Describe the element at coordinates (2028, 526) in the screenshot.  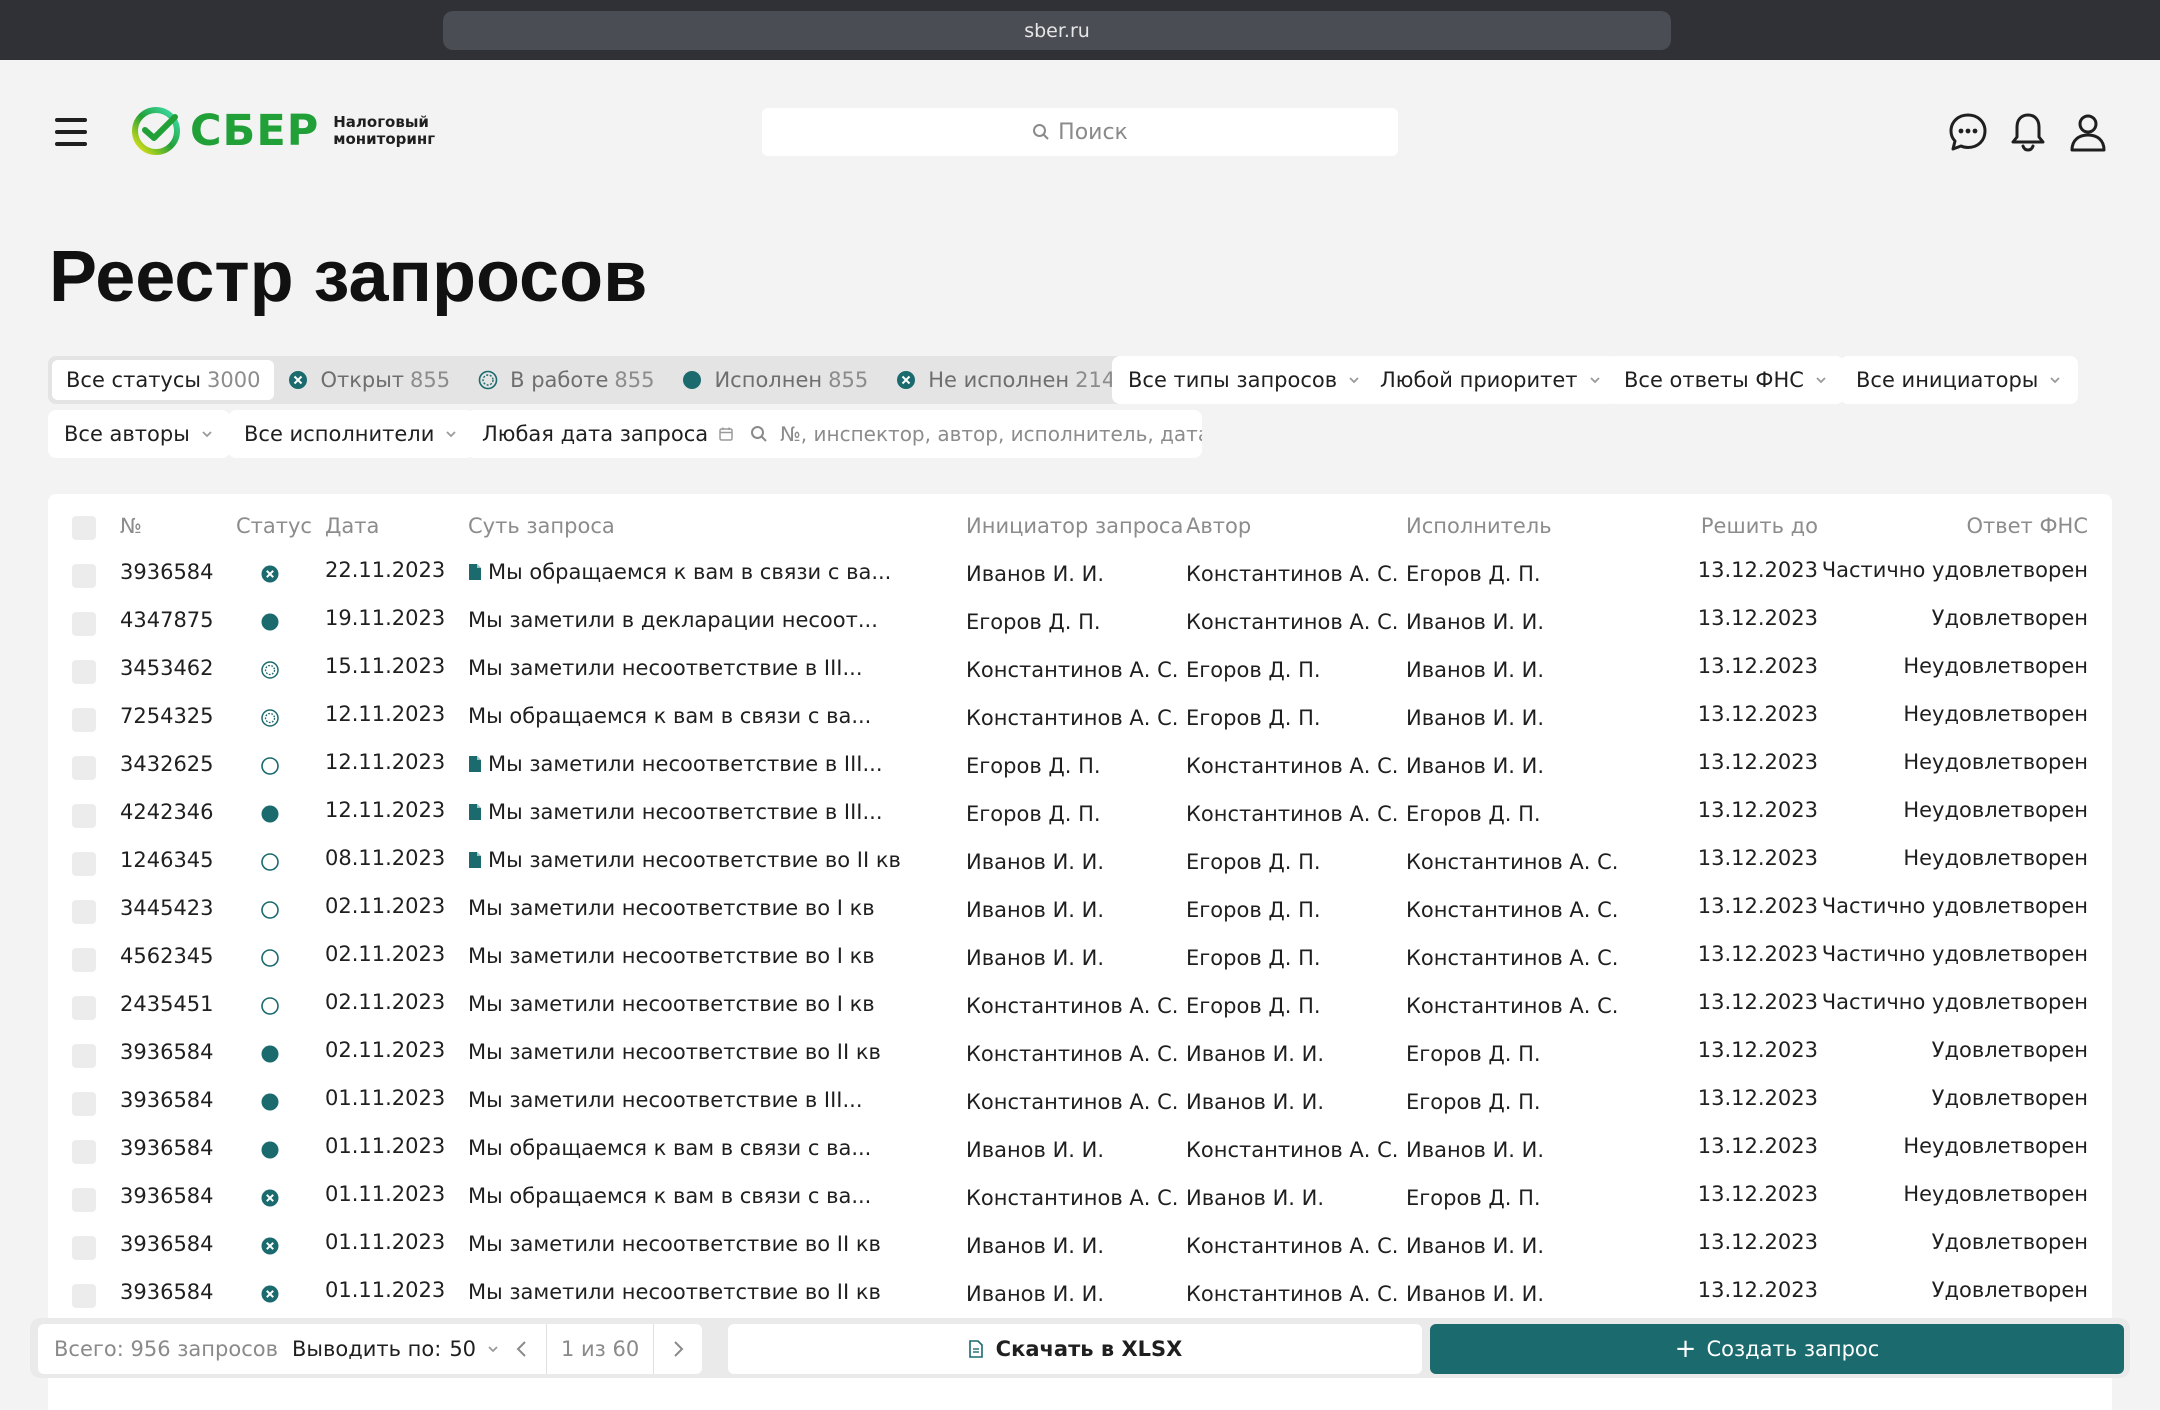
I see `col-header-fns: Ответ ФНС` at that location.